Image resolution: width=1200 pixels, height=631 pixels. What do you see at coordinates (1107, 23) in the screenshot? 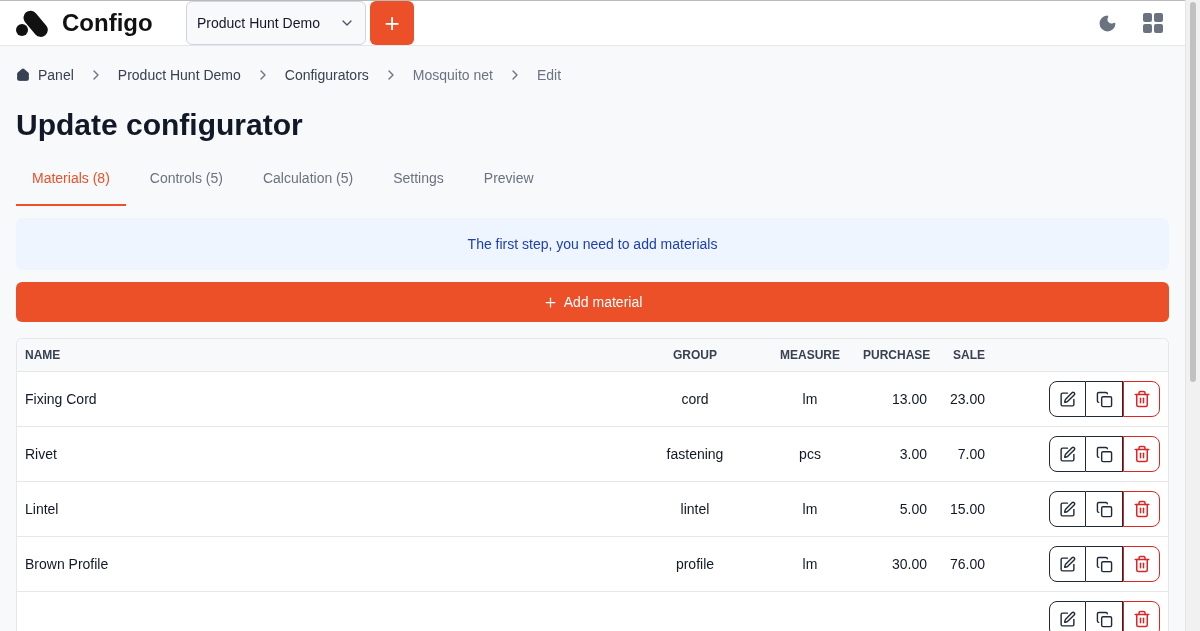
I see `dark-mode-icon` at bounding box center [1107, 23].